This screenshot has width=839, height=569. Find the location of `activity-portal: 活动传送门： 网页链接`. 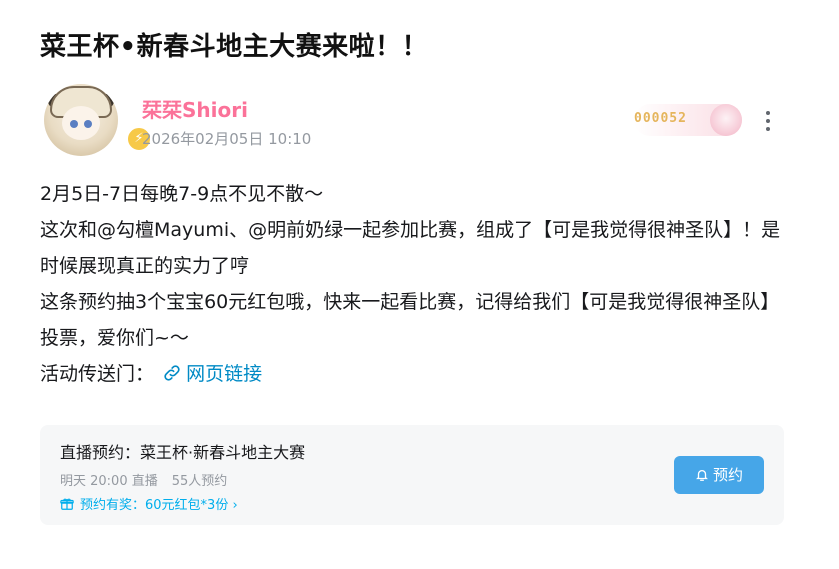

activity-portal: 活动传送门： 网页链接 is located at coordinates (415, 374).